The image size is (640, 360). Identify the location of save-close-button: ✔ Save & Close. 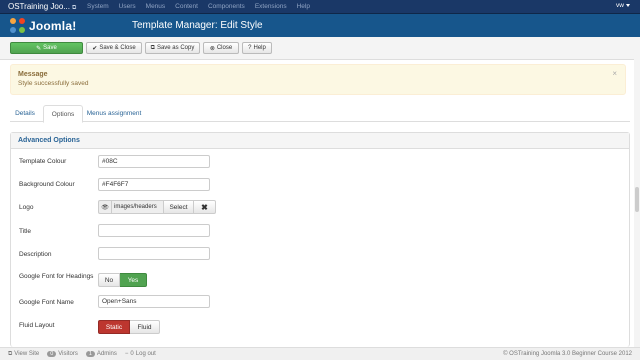
(114, 48).